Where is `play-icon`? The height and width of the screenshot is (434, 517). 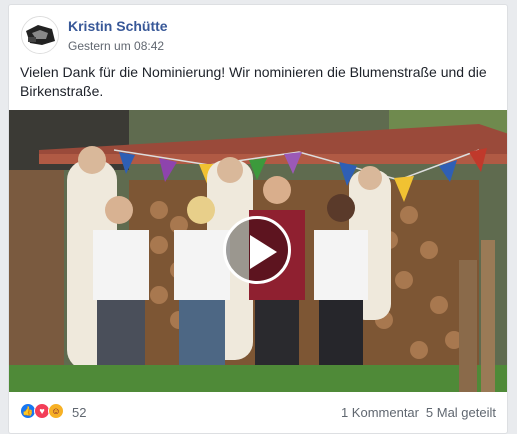
play-icon is located at coordinates (263, 252).